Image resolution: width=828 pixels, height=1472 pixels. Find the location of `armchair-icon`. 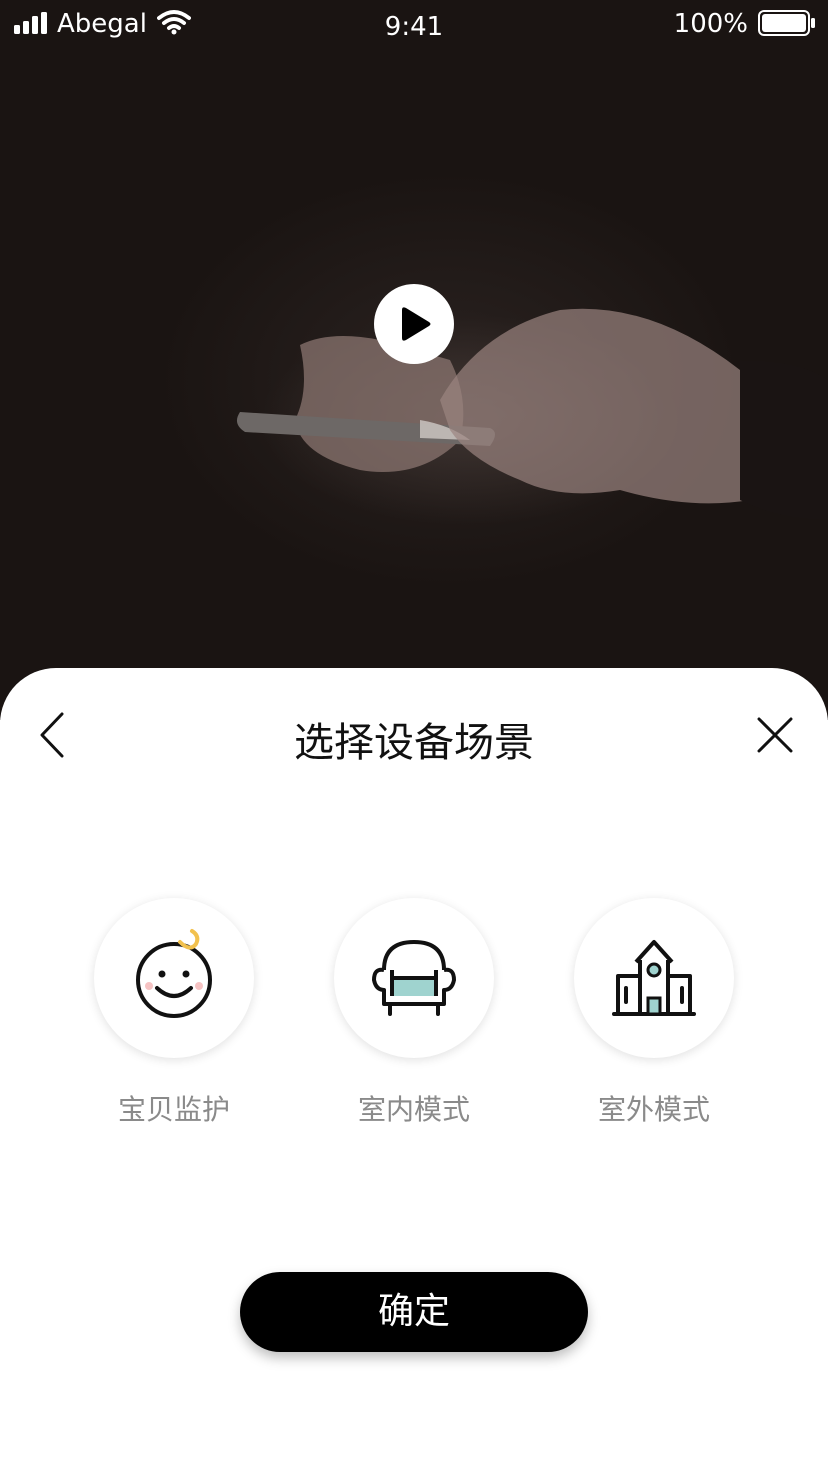

armchair-icon is located at coordinates (414, 977).